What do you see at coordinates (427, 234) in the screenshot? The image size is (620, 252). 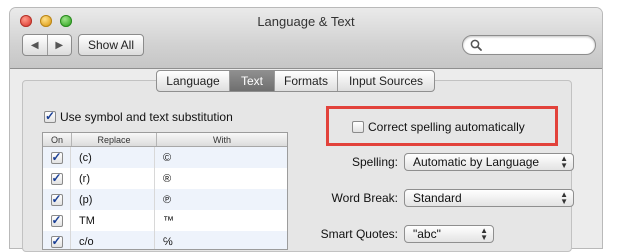 I see `smart-quotes-popup-value: "abc"` at bounding box center [427, 234].